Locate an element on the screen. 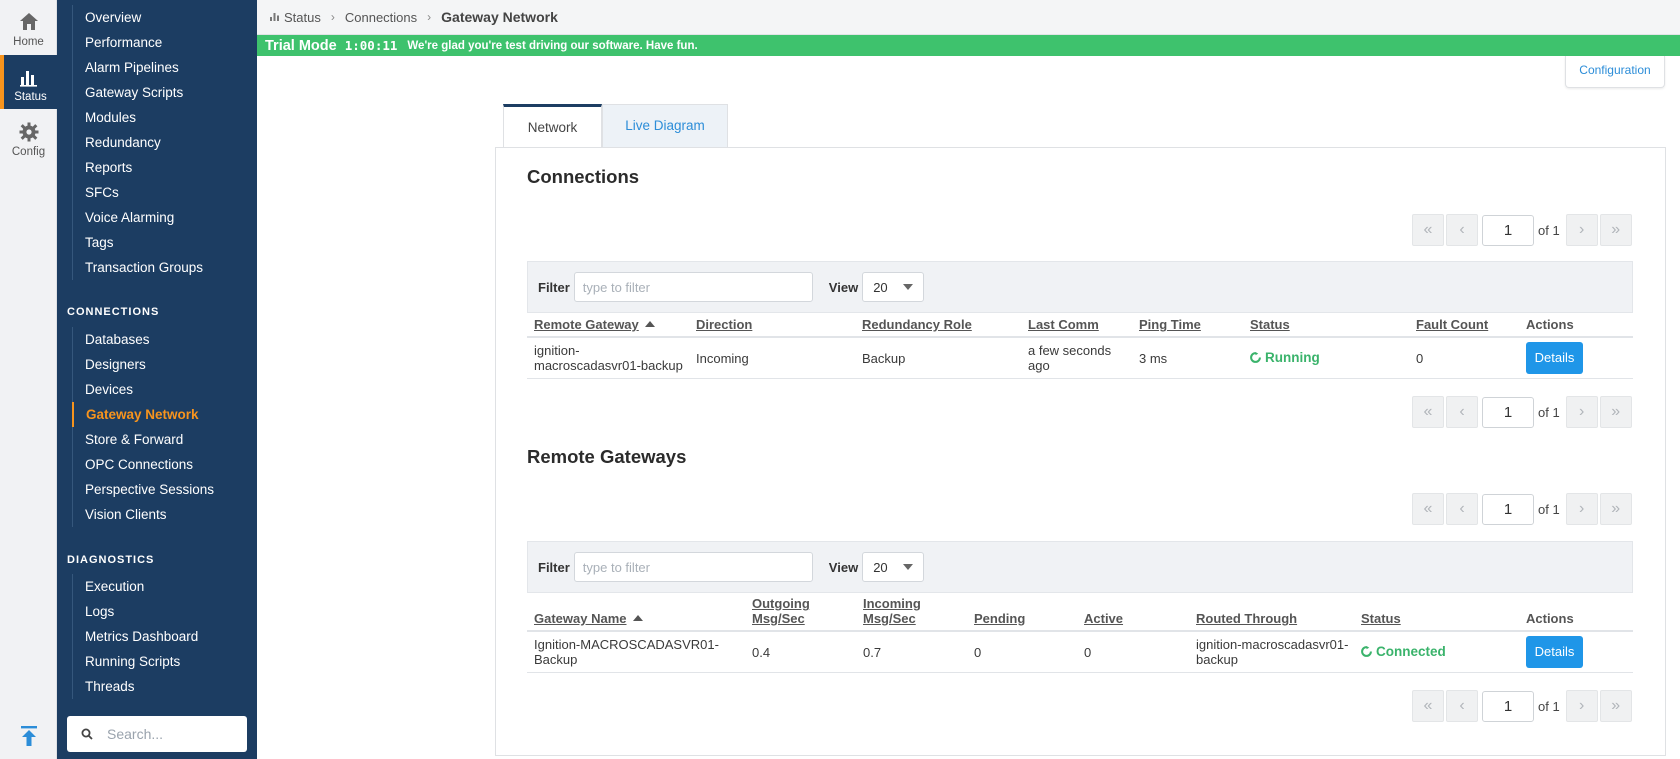 The image size is (1680, 759). cell-incoming: 0.7 is located at coordinates (872, 652).